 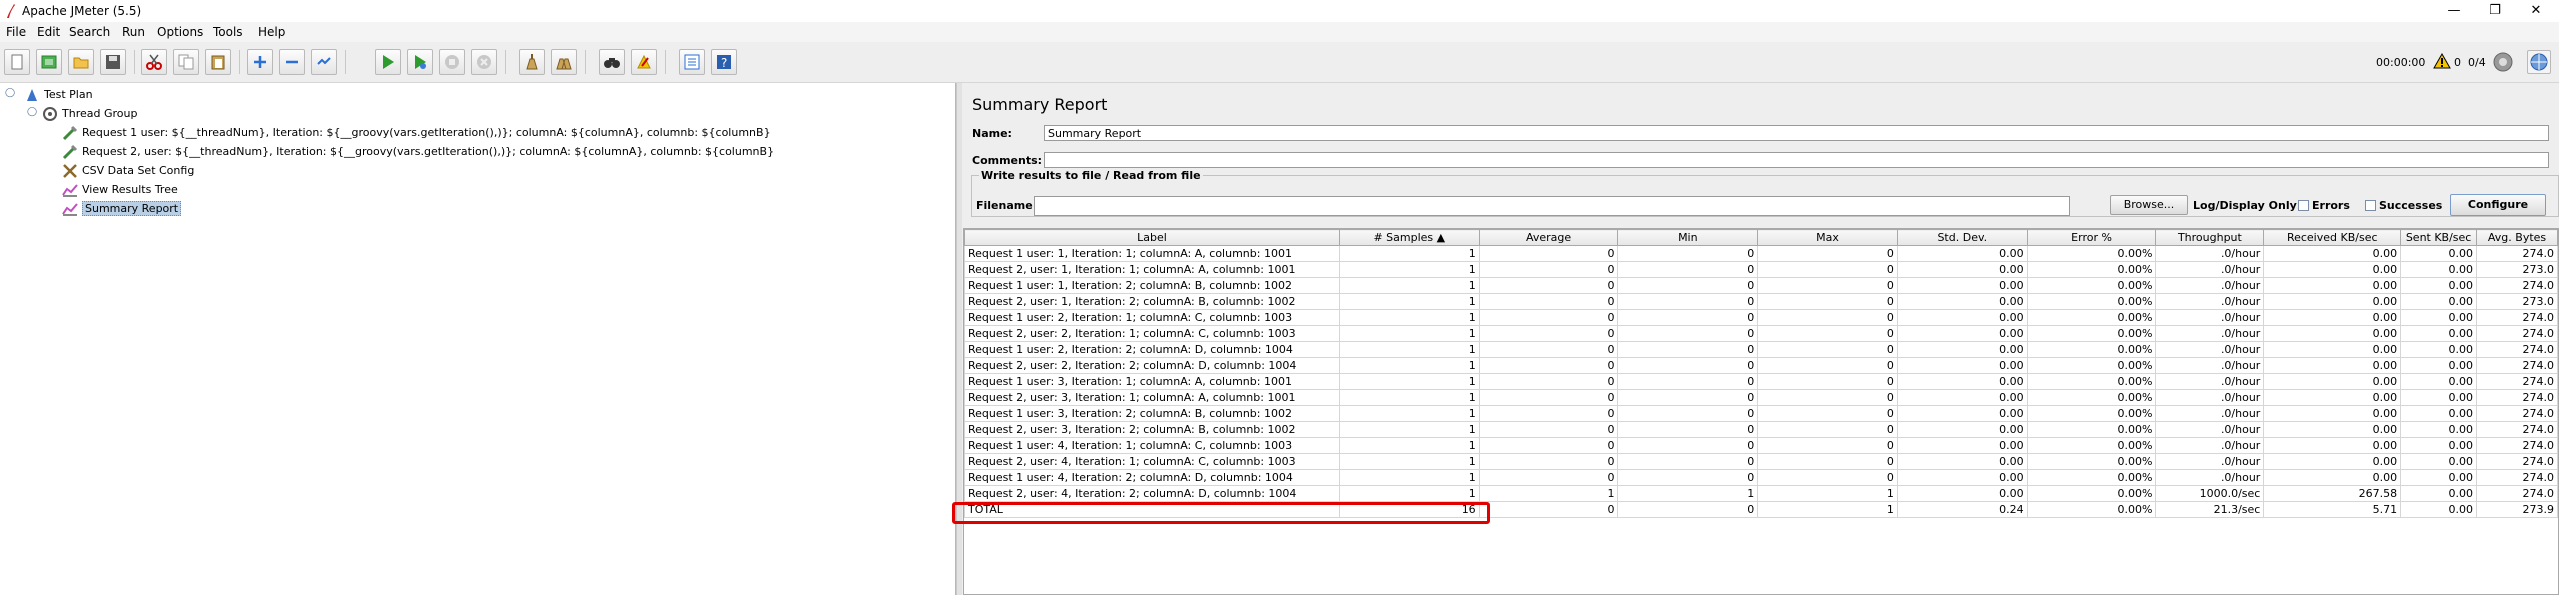 I want to click on function-helper-button, so click(x=692, y=62).